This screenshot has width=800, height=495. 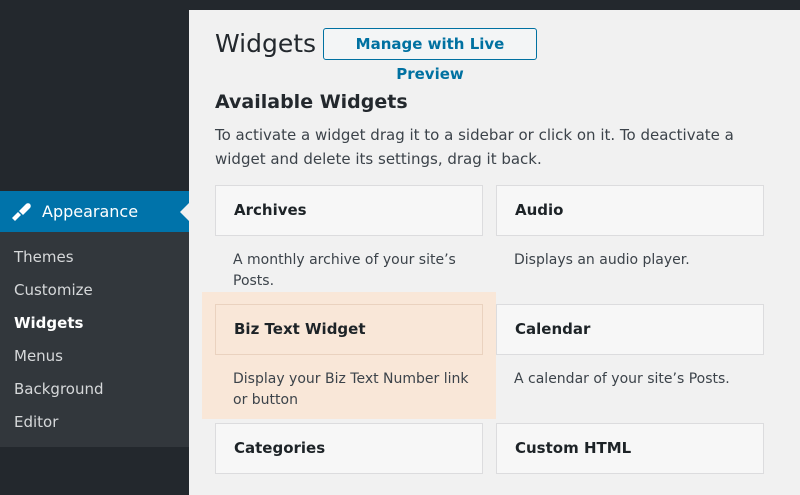 I want to click on widget-description: A calendar of your site’s Posts., so click(x=622, y=379).